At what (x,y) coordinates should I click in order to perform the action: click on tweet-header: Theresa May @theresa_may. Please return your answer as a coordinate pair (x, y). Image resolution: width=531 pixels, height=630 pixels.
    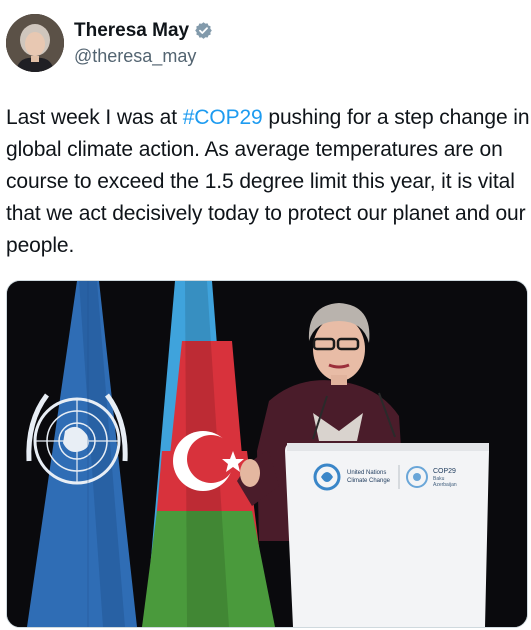
    Looking at the image, I should click on (109, 43).